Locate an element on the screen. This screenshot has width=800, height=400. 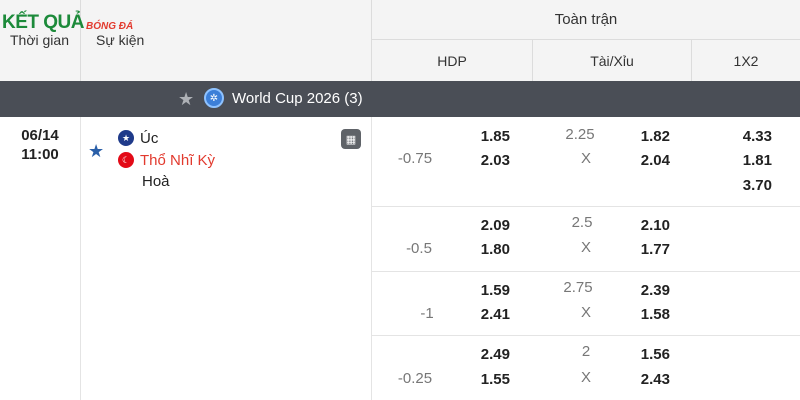
home-team: ★ Úc is located at coordinates (138, 138).